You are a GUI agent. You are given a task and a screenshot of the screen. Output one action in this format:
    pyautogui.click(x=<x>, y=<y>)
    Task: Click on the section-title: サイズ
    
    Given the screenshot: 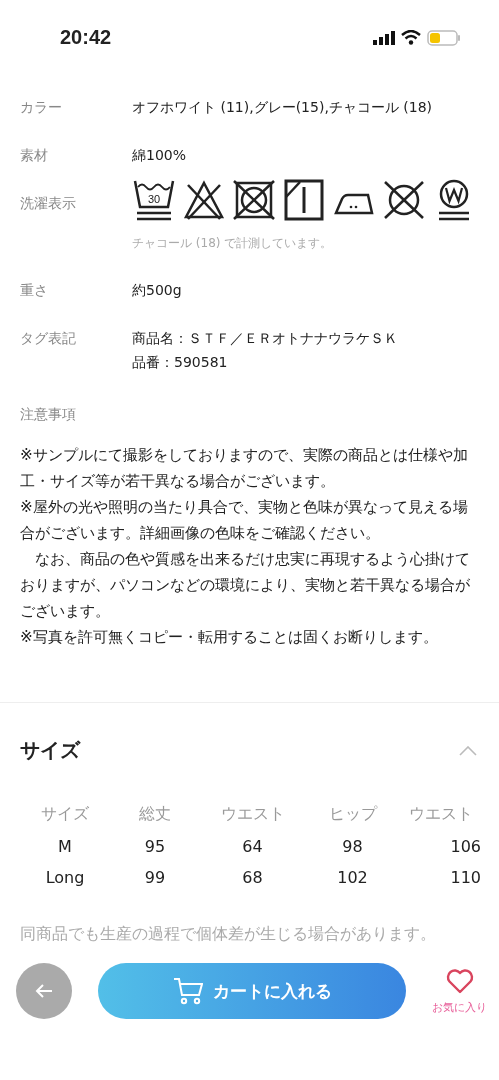 What is the action you would take?
    pyautogui.click(x=50, y=750)
    